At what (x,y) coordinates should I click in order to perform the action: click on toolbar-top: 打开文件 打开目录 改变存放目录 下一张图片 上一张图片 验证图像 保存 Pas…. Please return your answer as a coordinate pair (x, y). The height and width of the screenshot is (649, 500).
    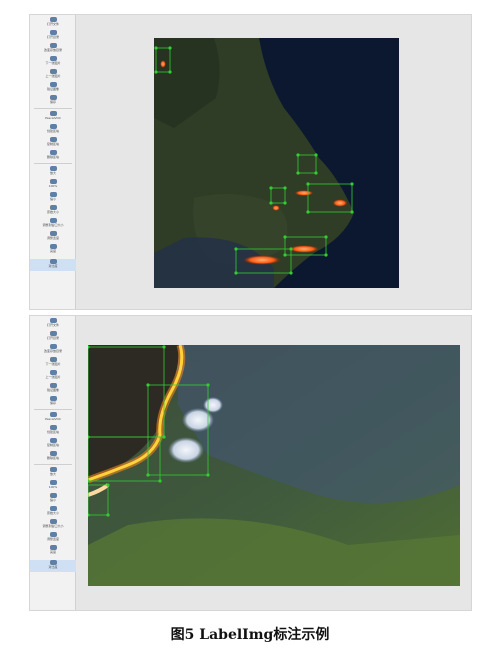
    Looking at the image, I should click on (53, 162).